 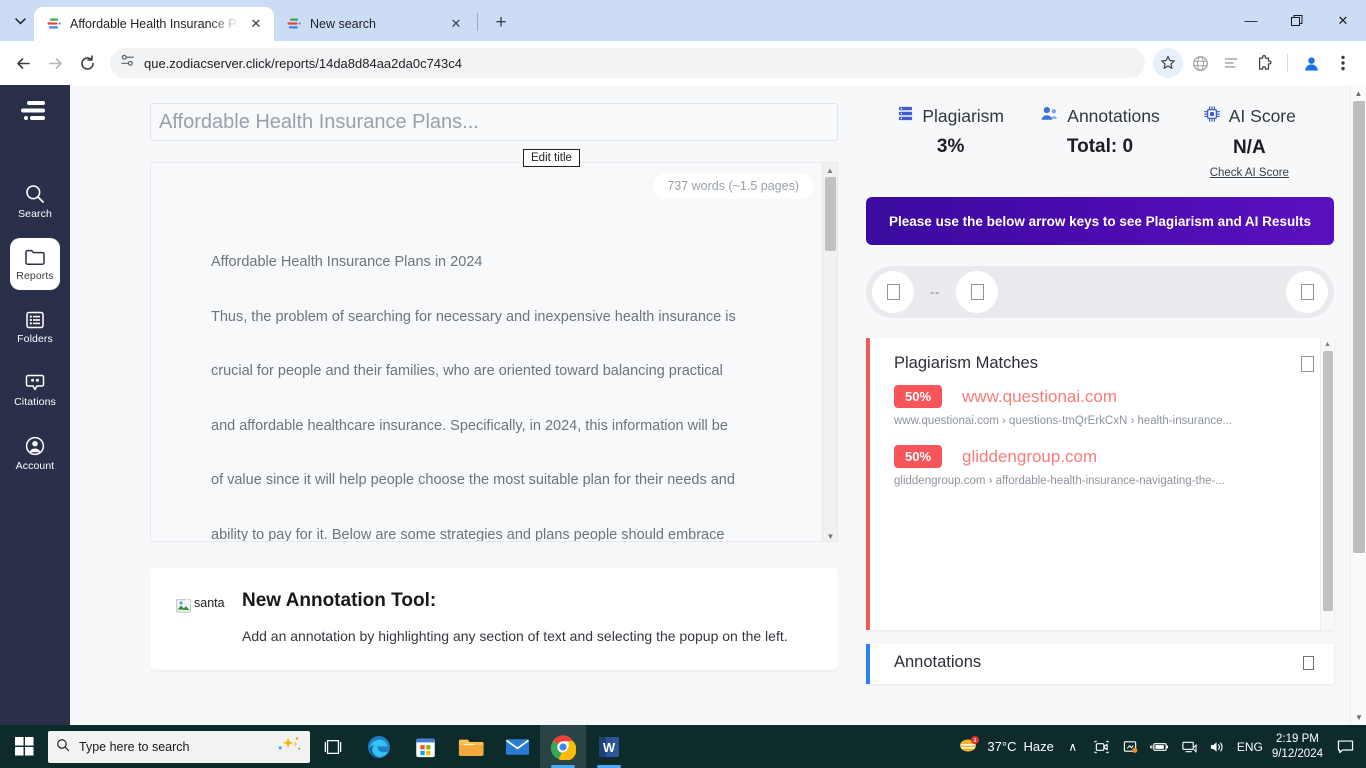 I want to click on close-button: ✕, so click(x=1343, y=20).